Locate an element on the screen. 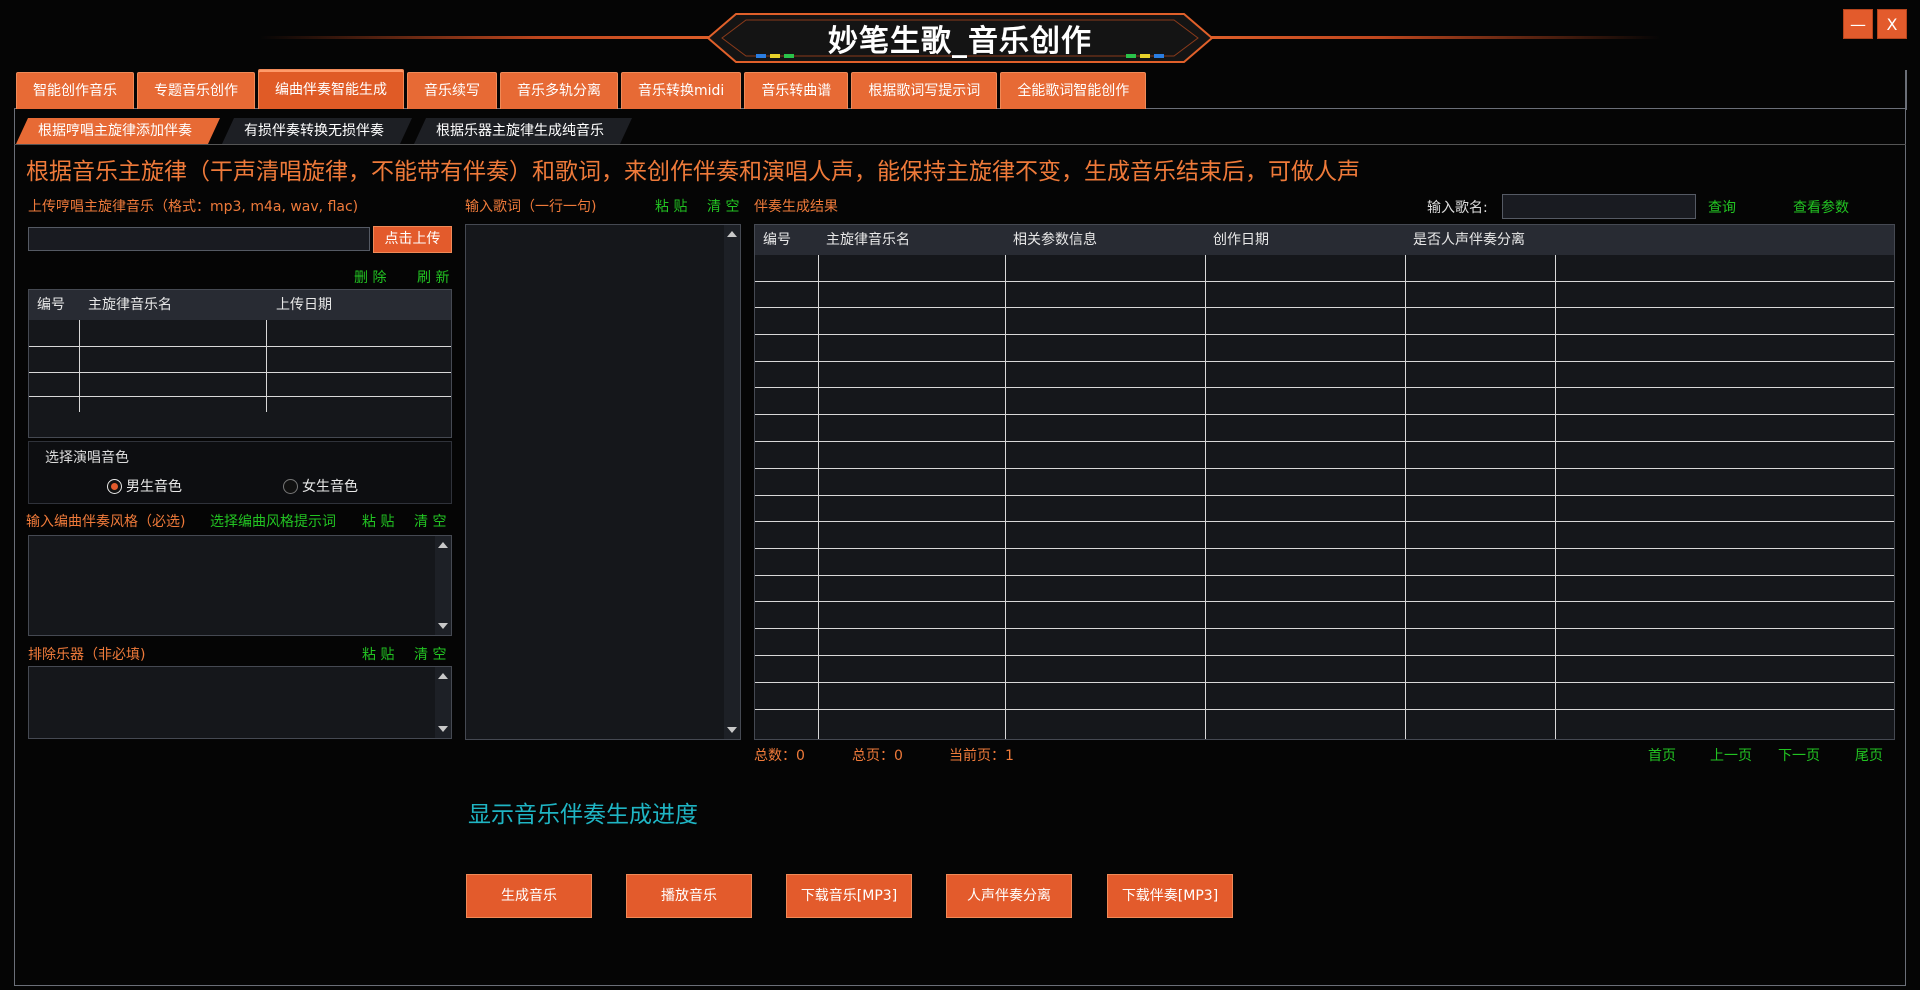 The width and height of the screenshot is (1920, 990). tab-track-separation: 音乐多轨分离 is located at coordinates (559, 90).